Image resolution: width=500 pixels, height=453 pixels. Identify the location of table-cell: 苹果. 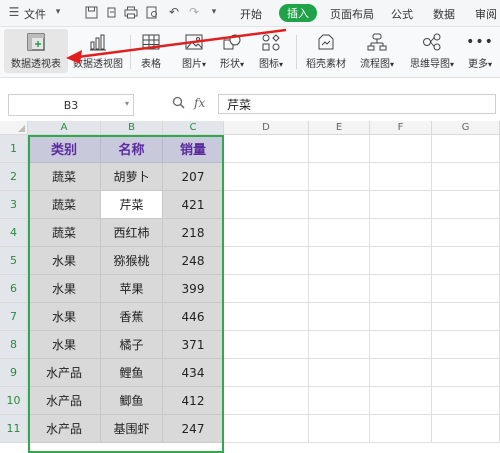
(132, 289).